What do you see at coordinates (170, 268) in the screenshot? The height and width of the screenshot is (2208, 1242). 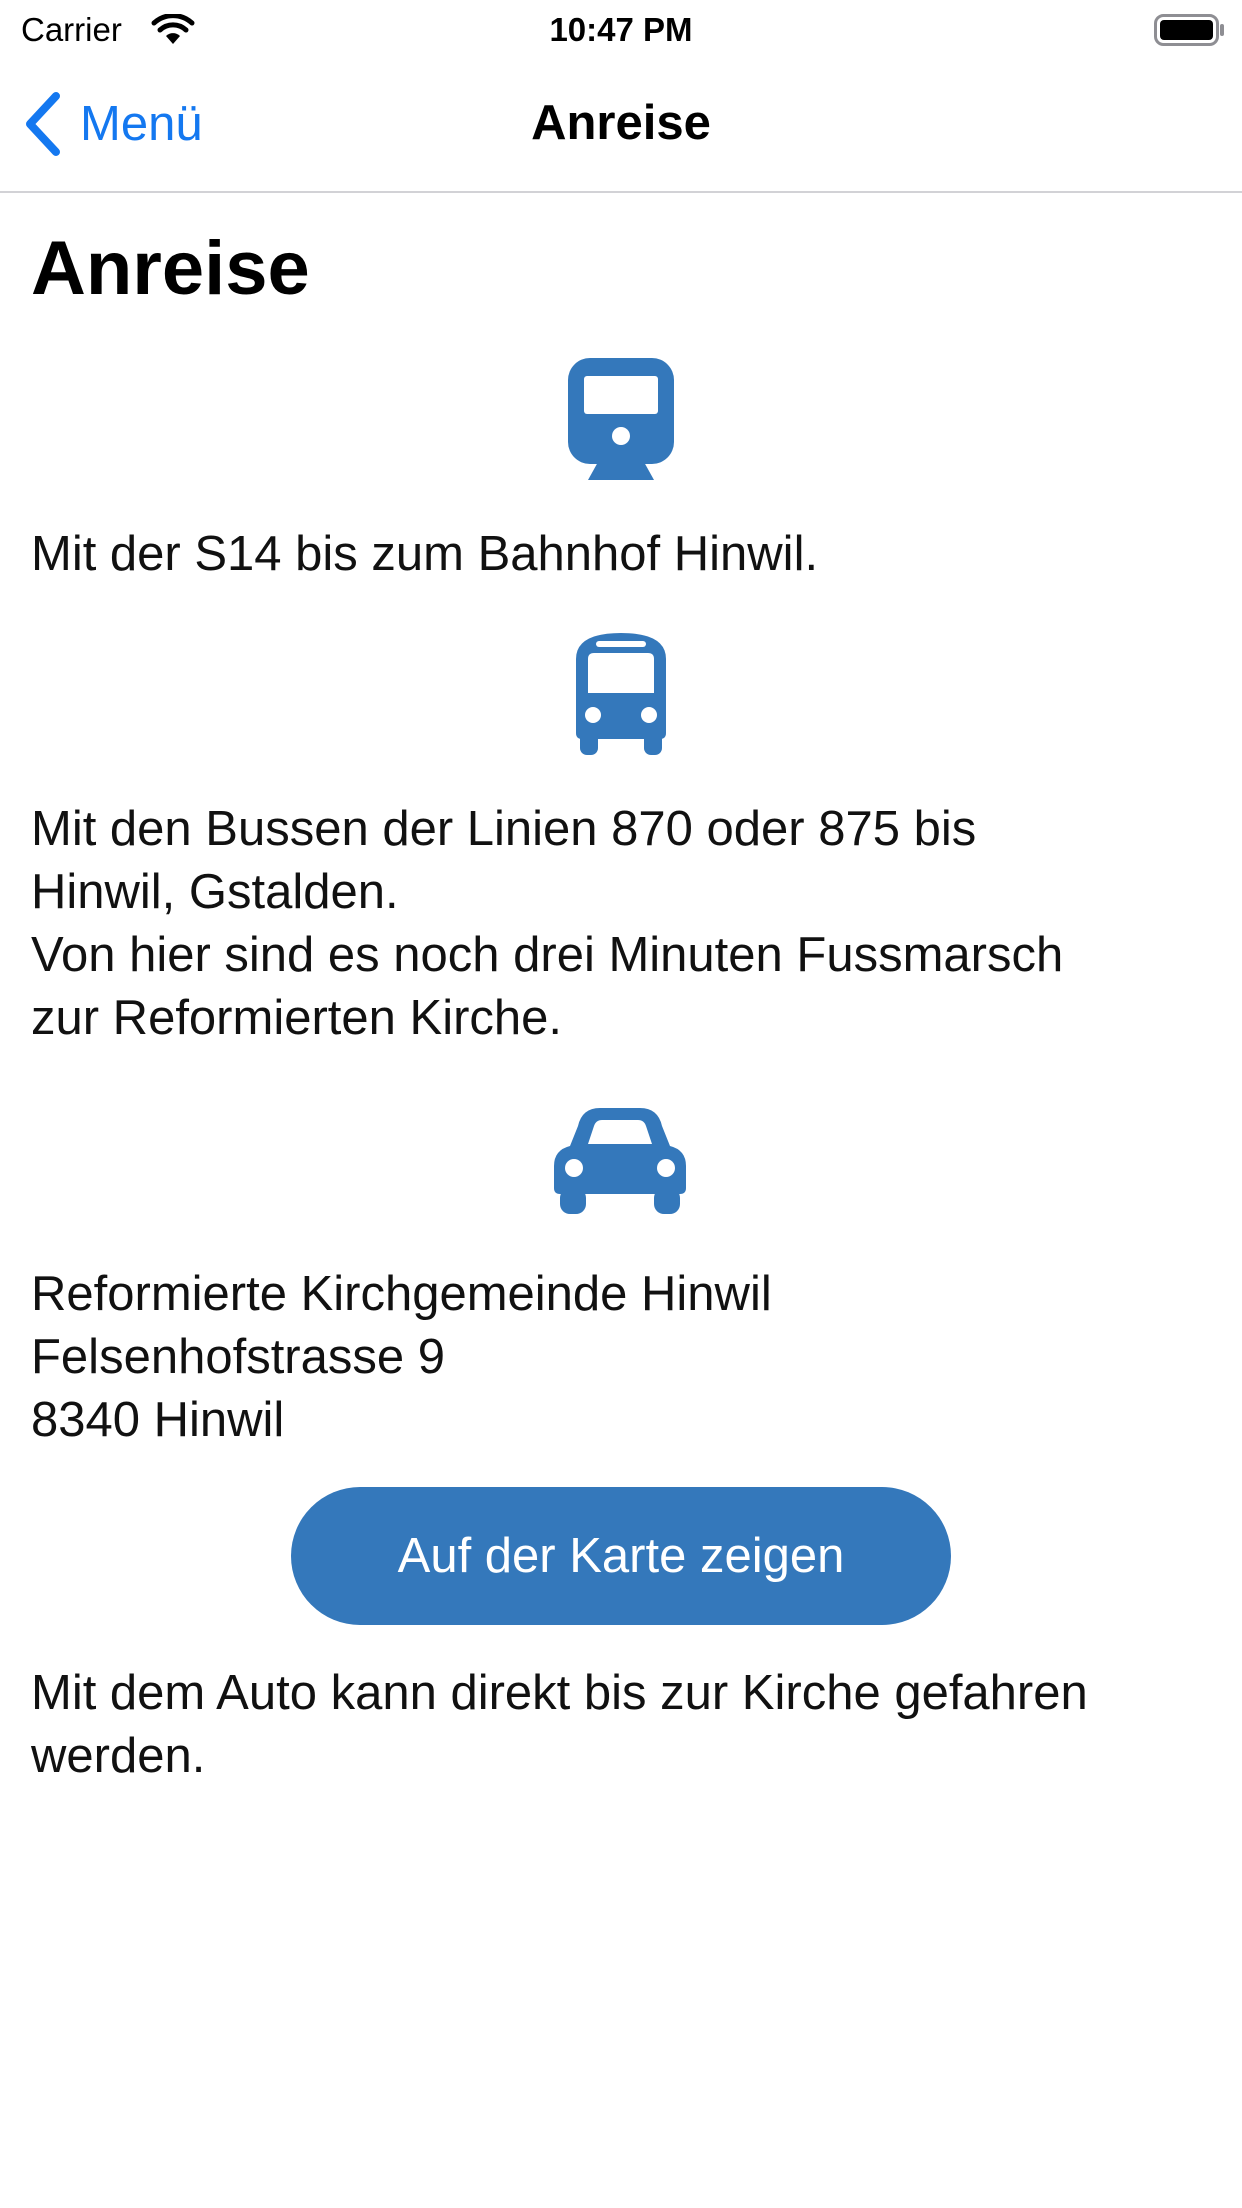 I see `page-title: Anreise` at bounding box center [170, 268].